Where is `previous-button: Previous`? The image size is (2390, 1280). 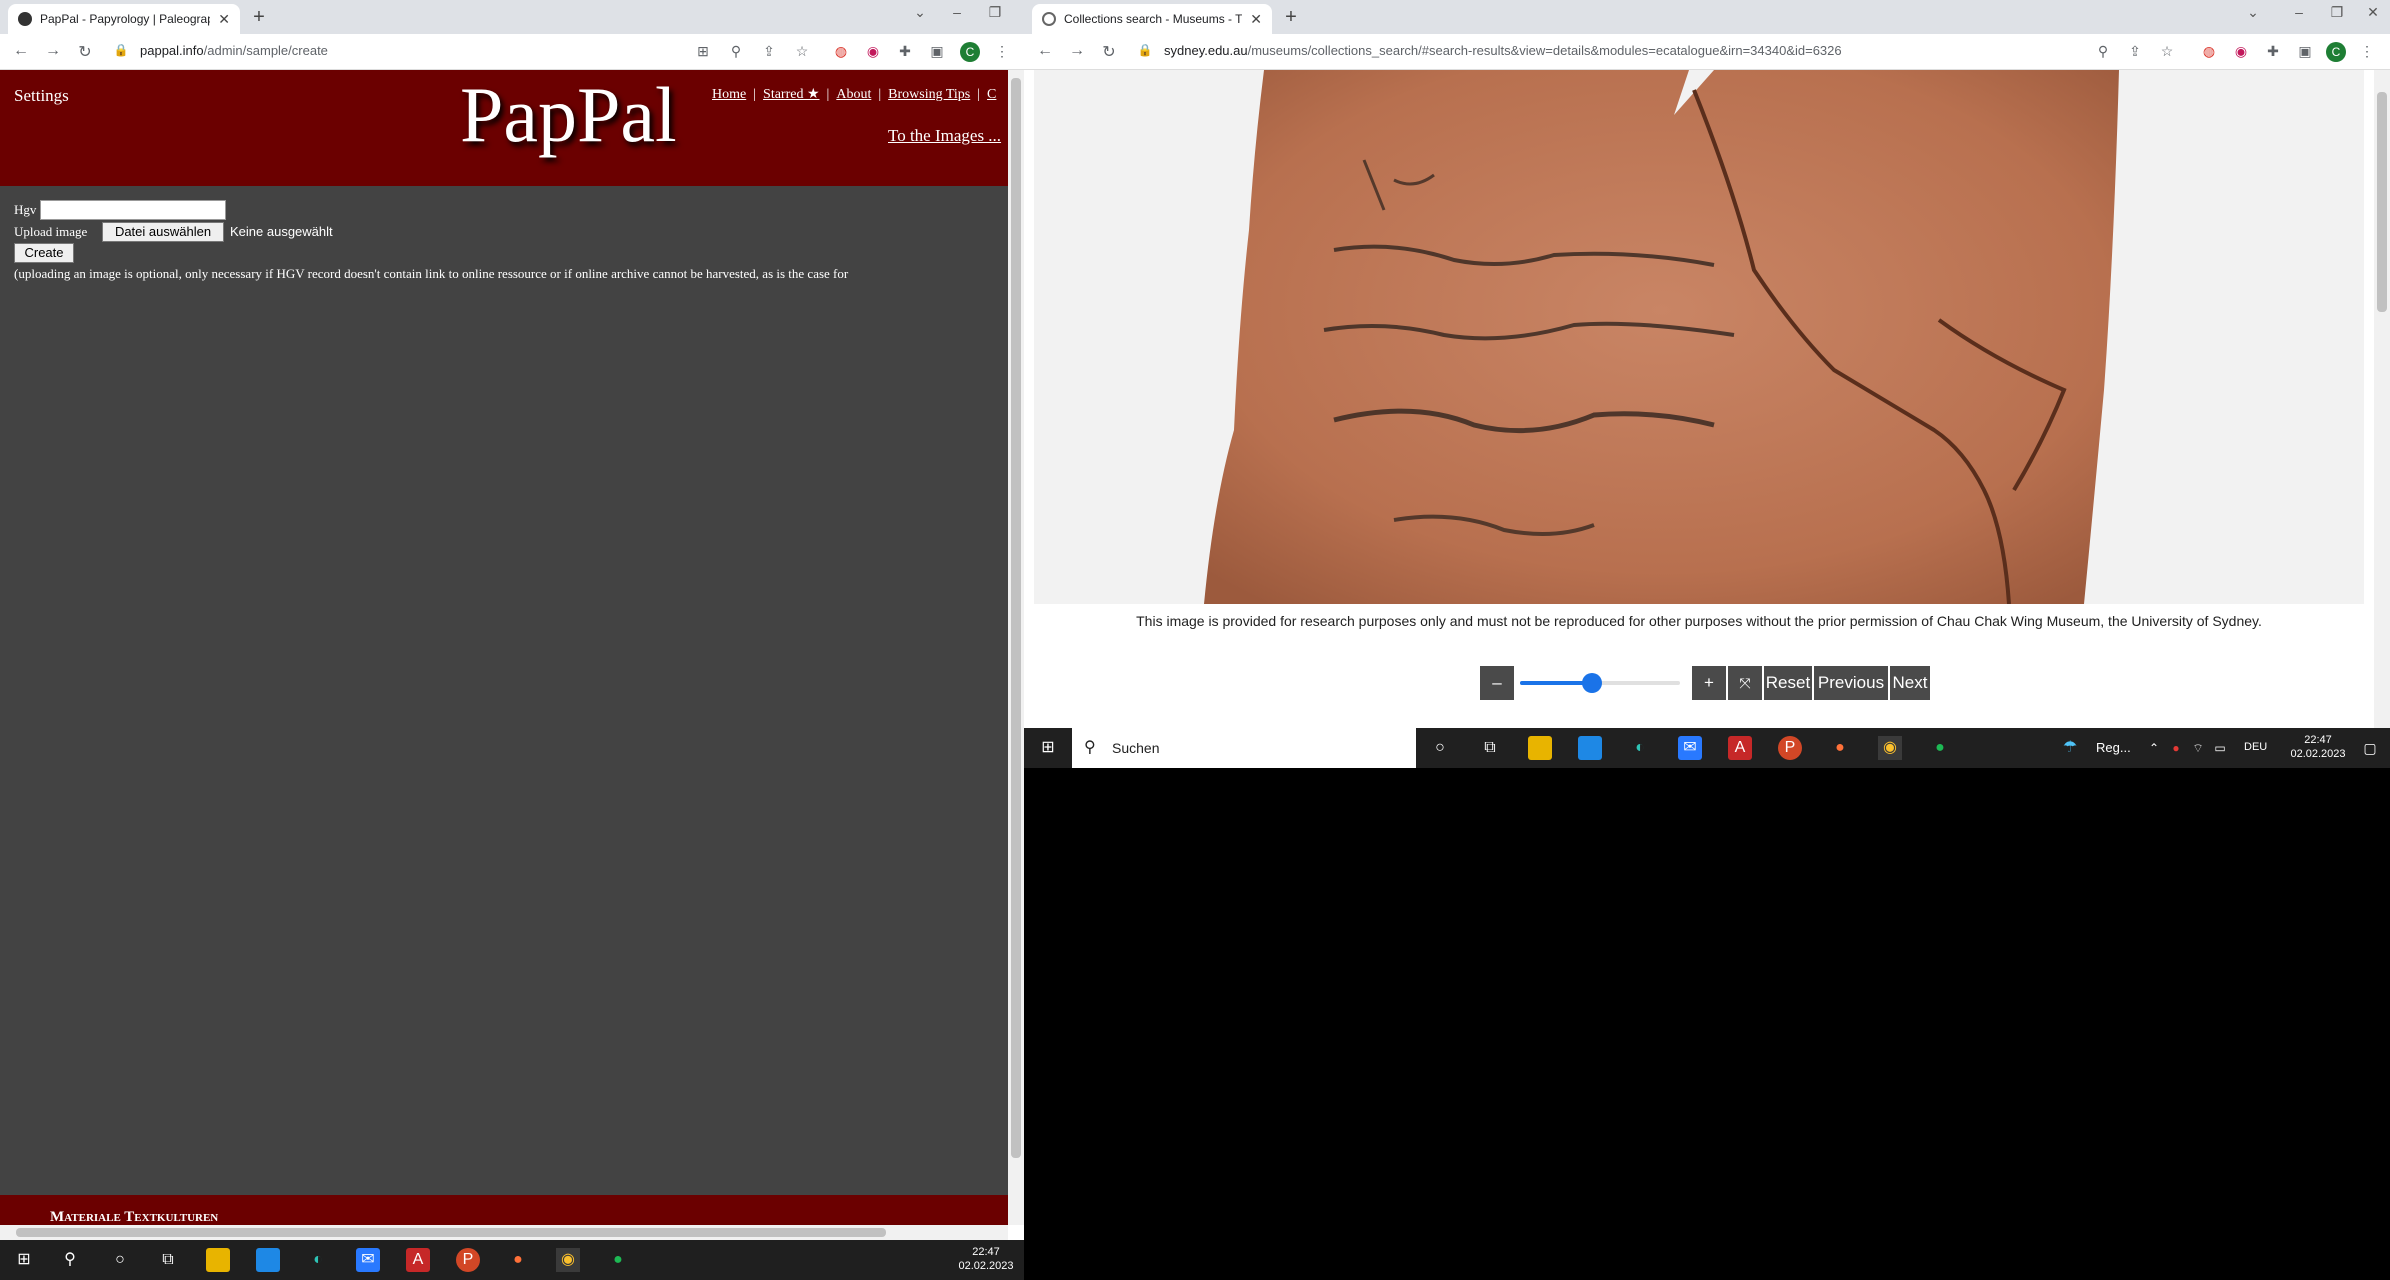
previous-button: Previous is located at coordinates (1851, 683).